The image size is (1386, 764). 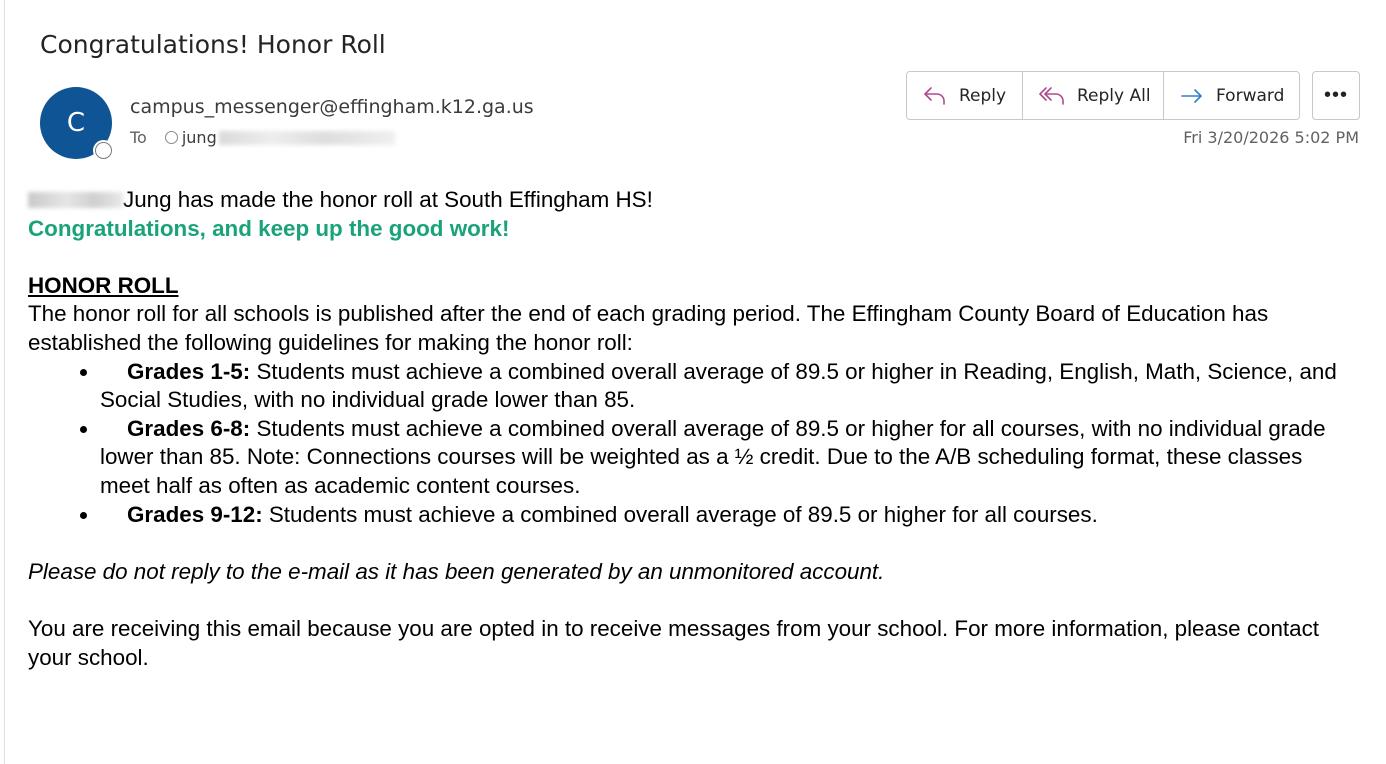 I want to click on reply-button: Reply, so click(x=965, y=95).